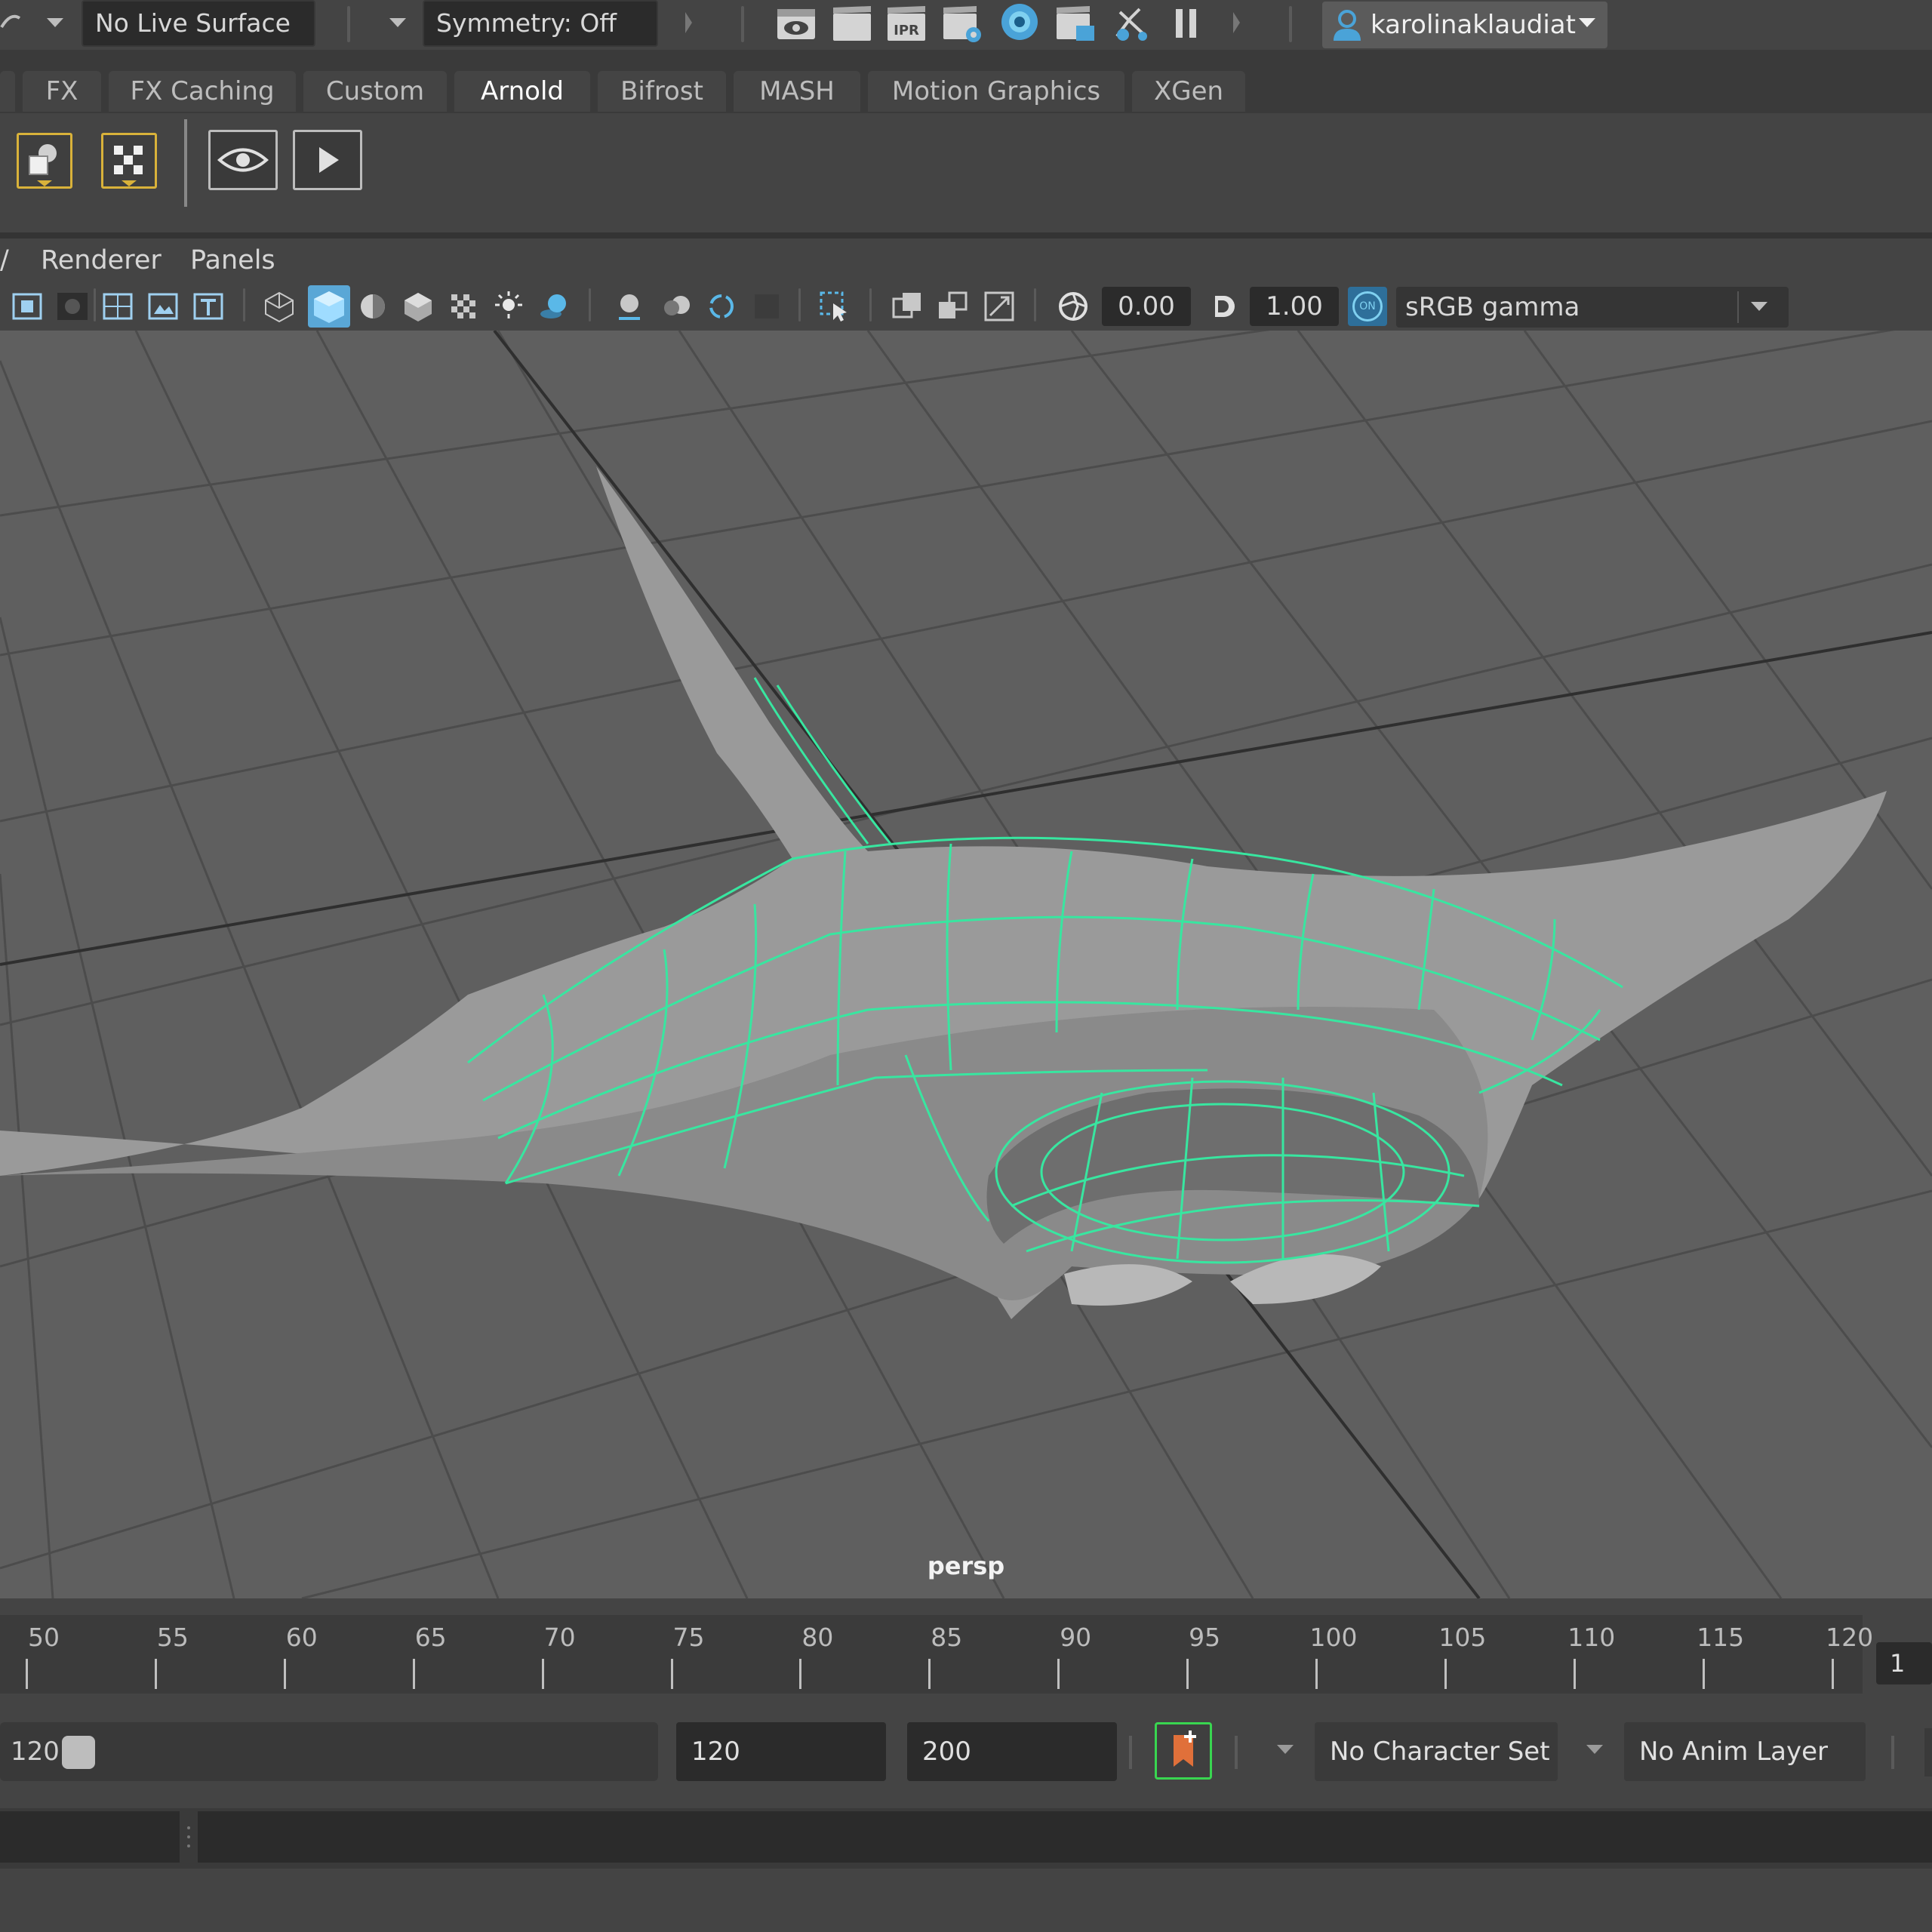  Describe the element at coordinates (1075, 23) in the screenshot. I see `render-sequence-icon` at that location.